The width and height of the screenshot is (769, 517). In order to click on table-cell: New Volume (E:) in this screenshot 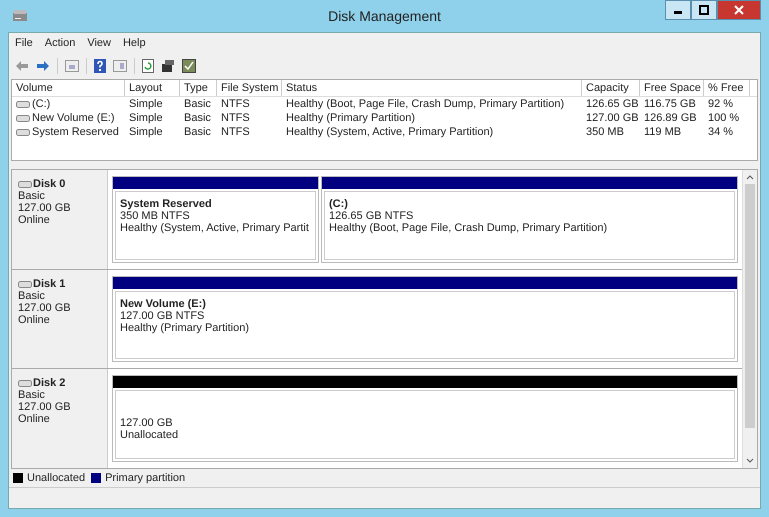, I will do `click(73, 118)`.